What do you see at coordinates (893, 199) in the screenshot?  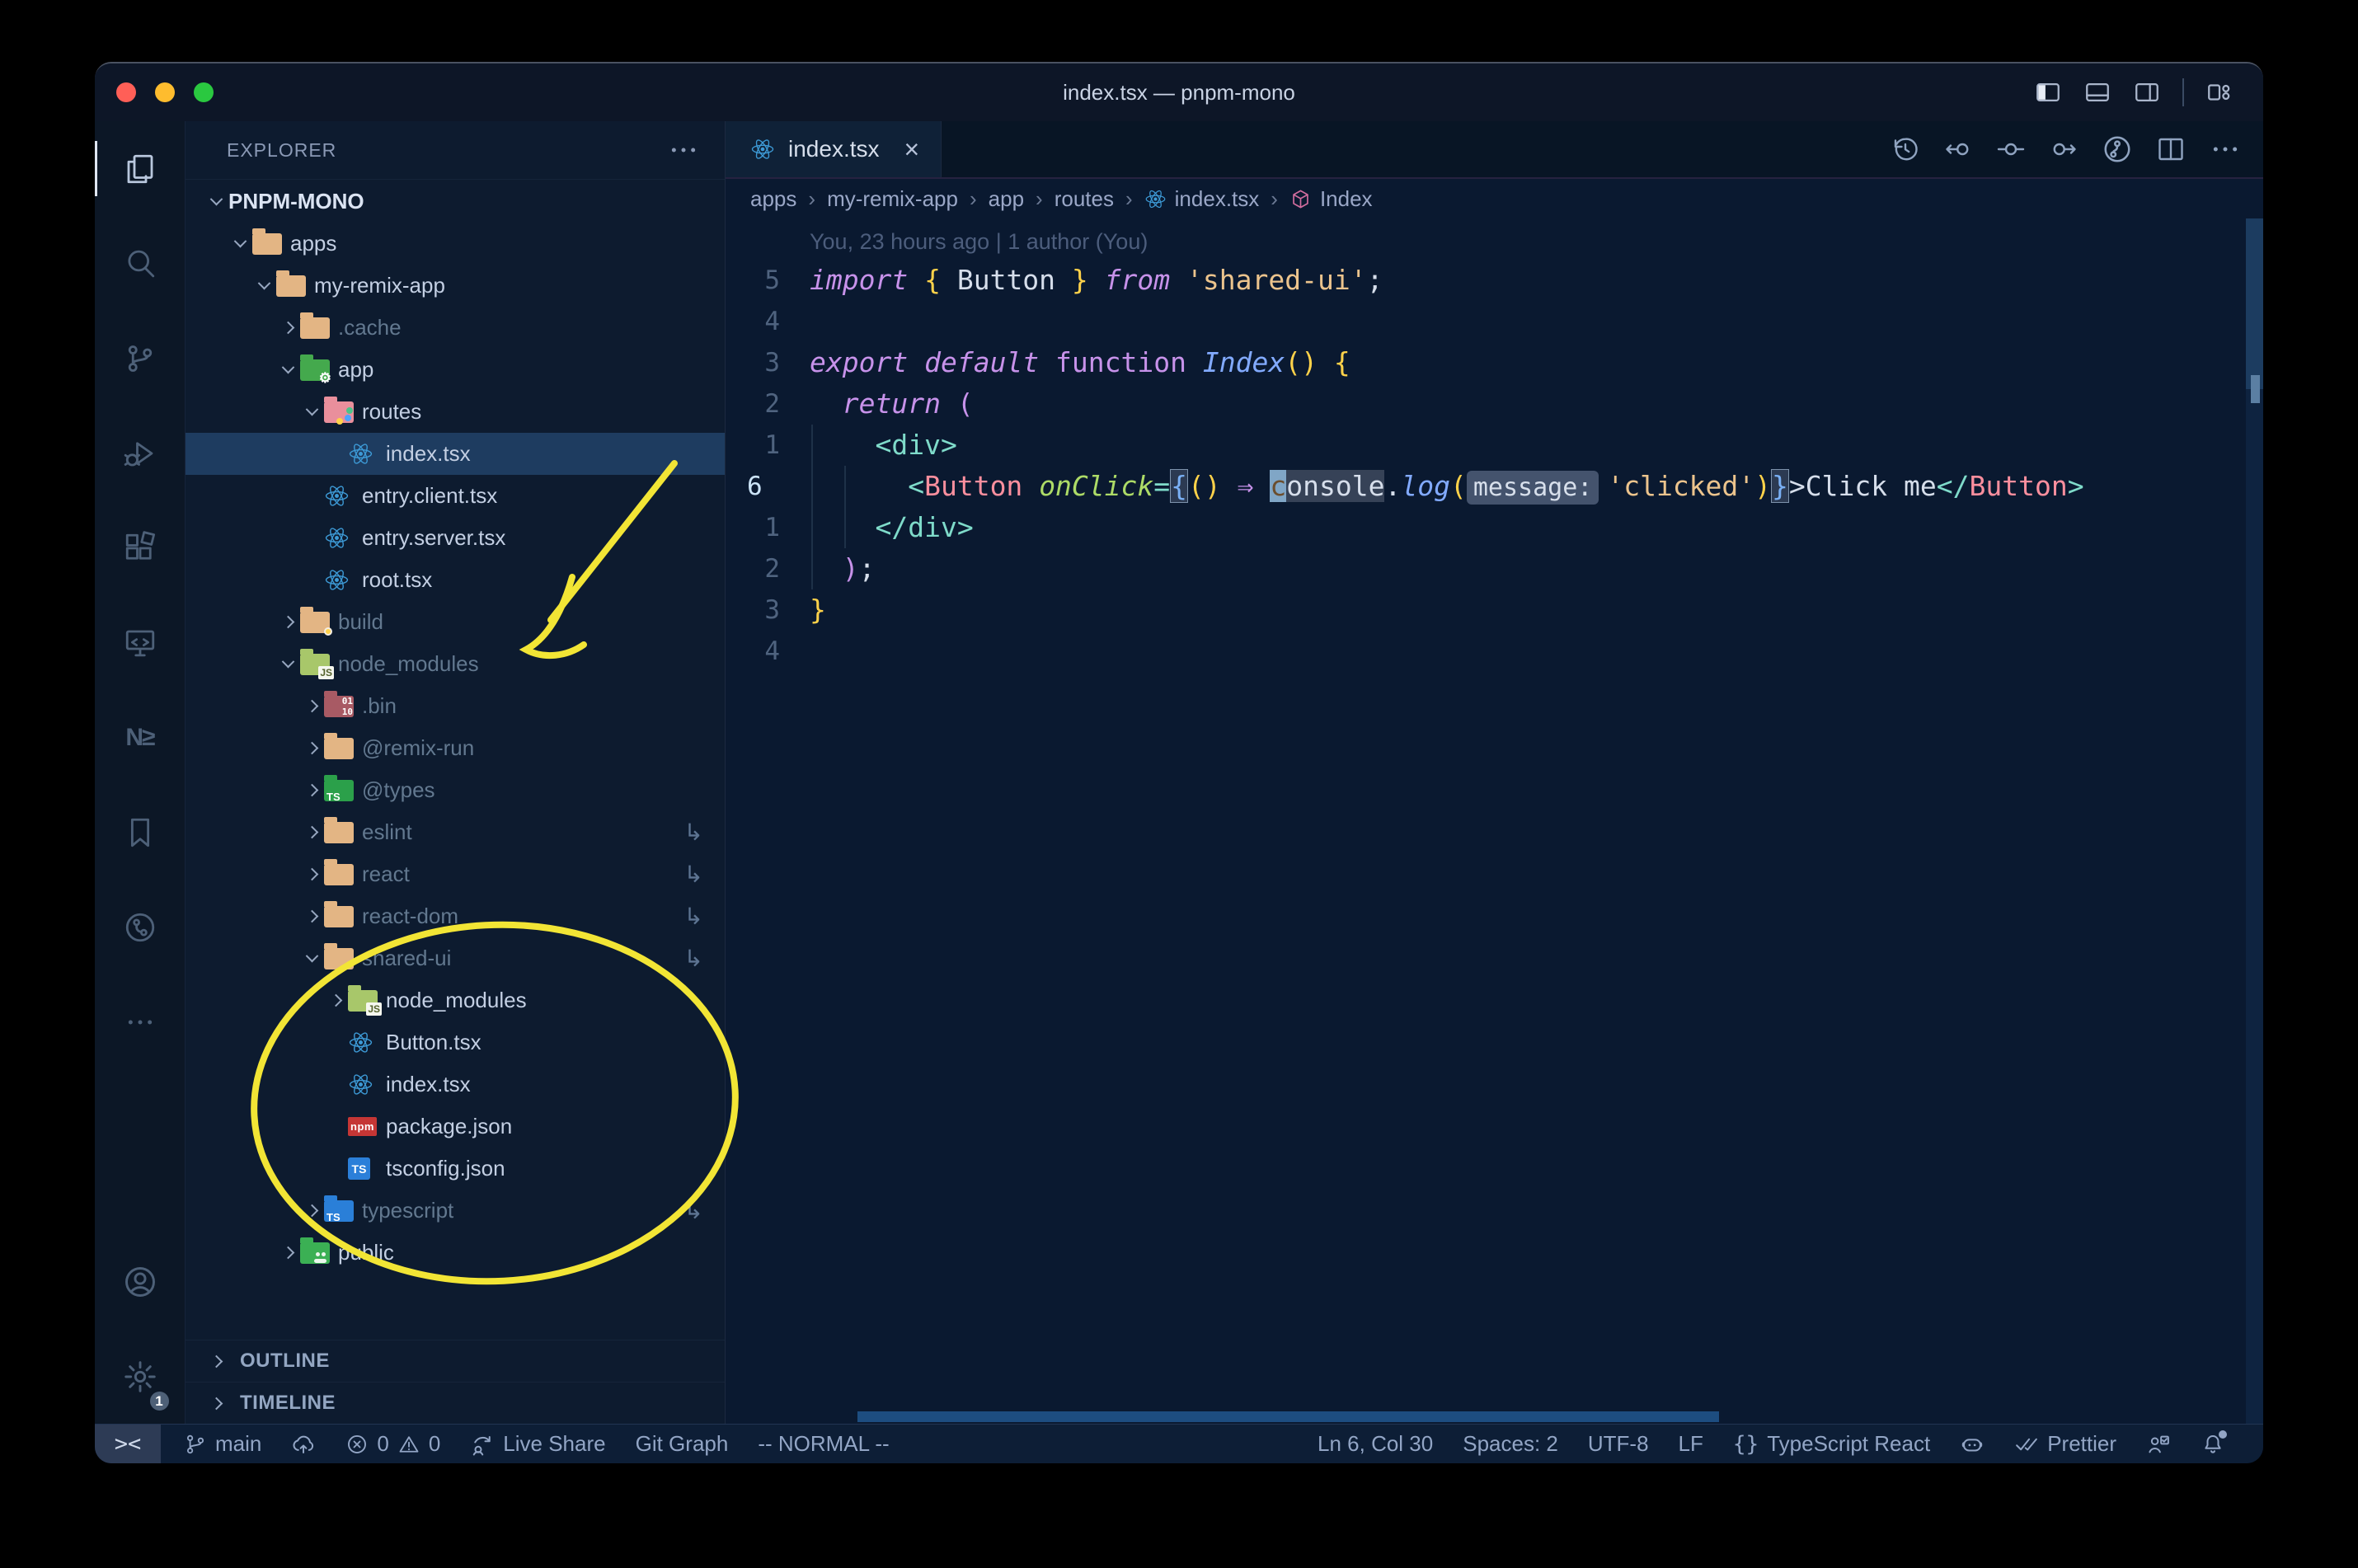 I see `breadcrumb-item: my-remix-app` at bounding box center [893, 199].